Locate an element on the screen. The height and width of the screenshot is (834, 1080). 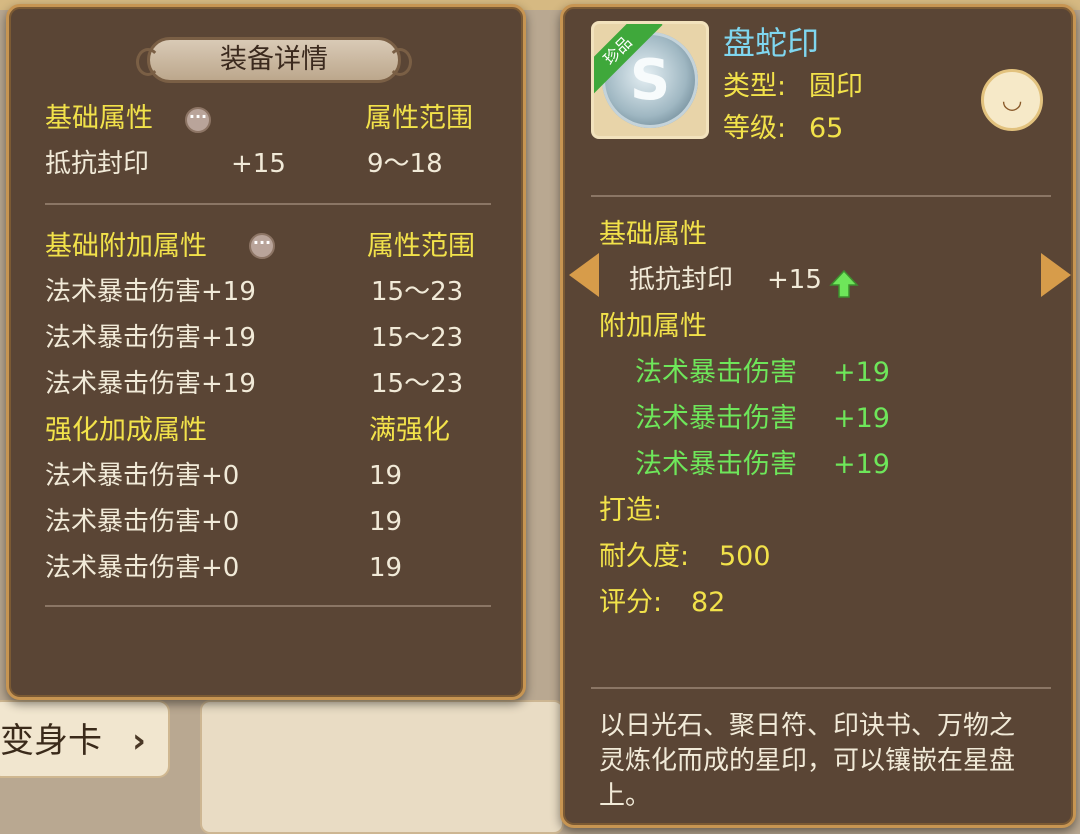
range-header: 属性范围 is located at coordinates (419, 118).